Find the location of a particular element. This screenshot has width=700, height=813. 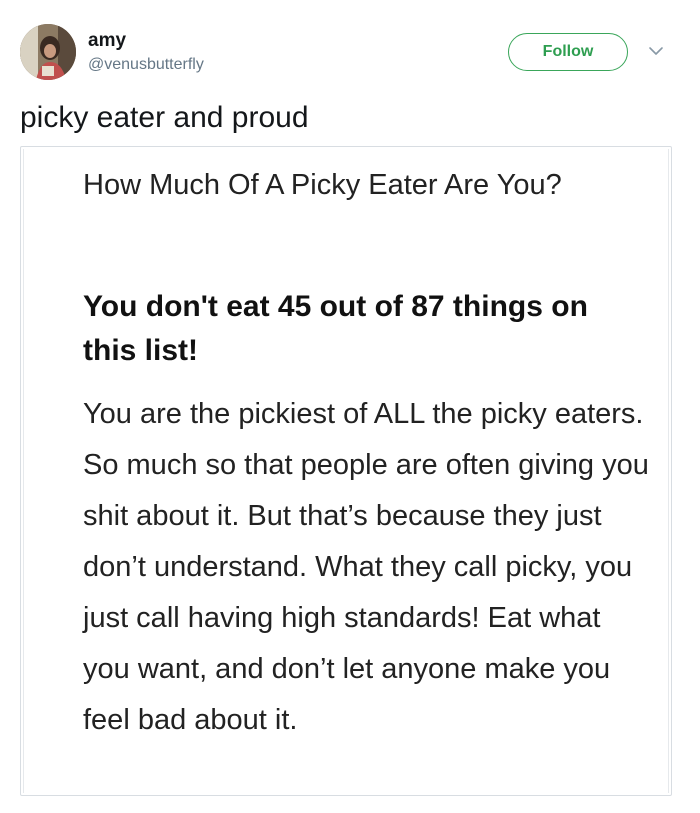

avatar is located at coordinates (48, 52).